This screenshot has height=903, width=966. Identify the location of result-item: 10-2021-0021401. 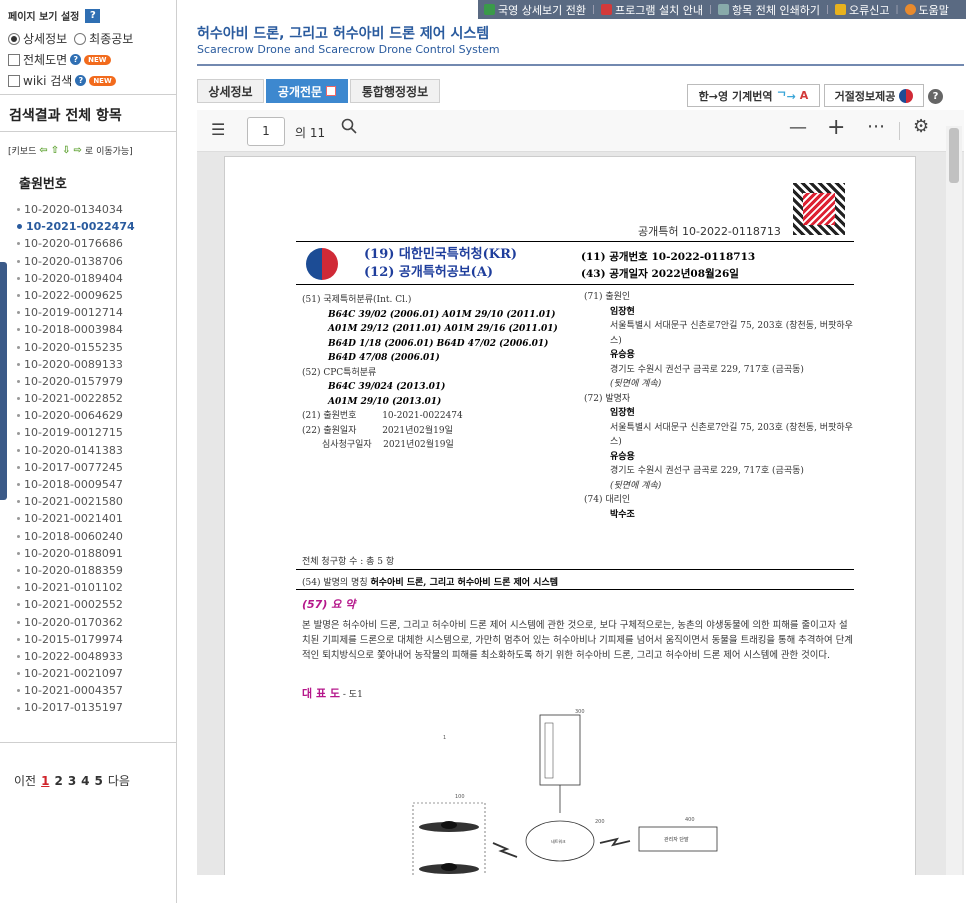
(96, 518).